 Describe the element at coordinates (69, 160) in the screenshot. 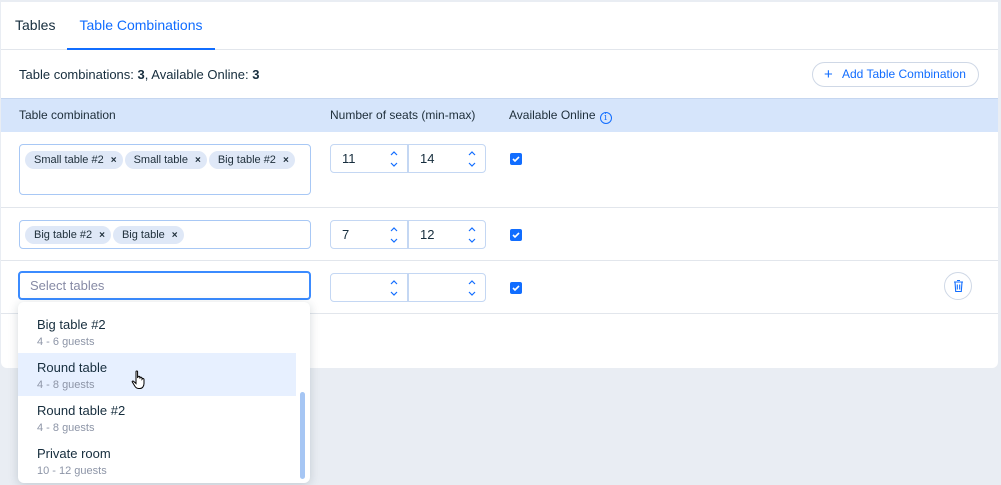

I see `chip-label: Small table #2` at that location.